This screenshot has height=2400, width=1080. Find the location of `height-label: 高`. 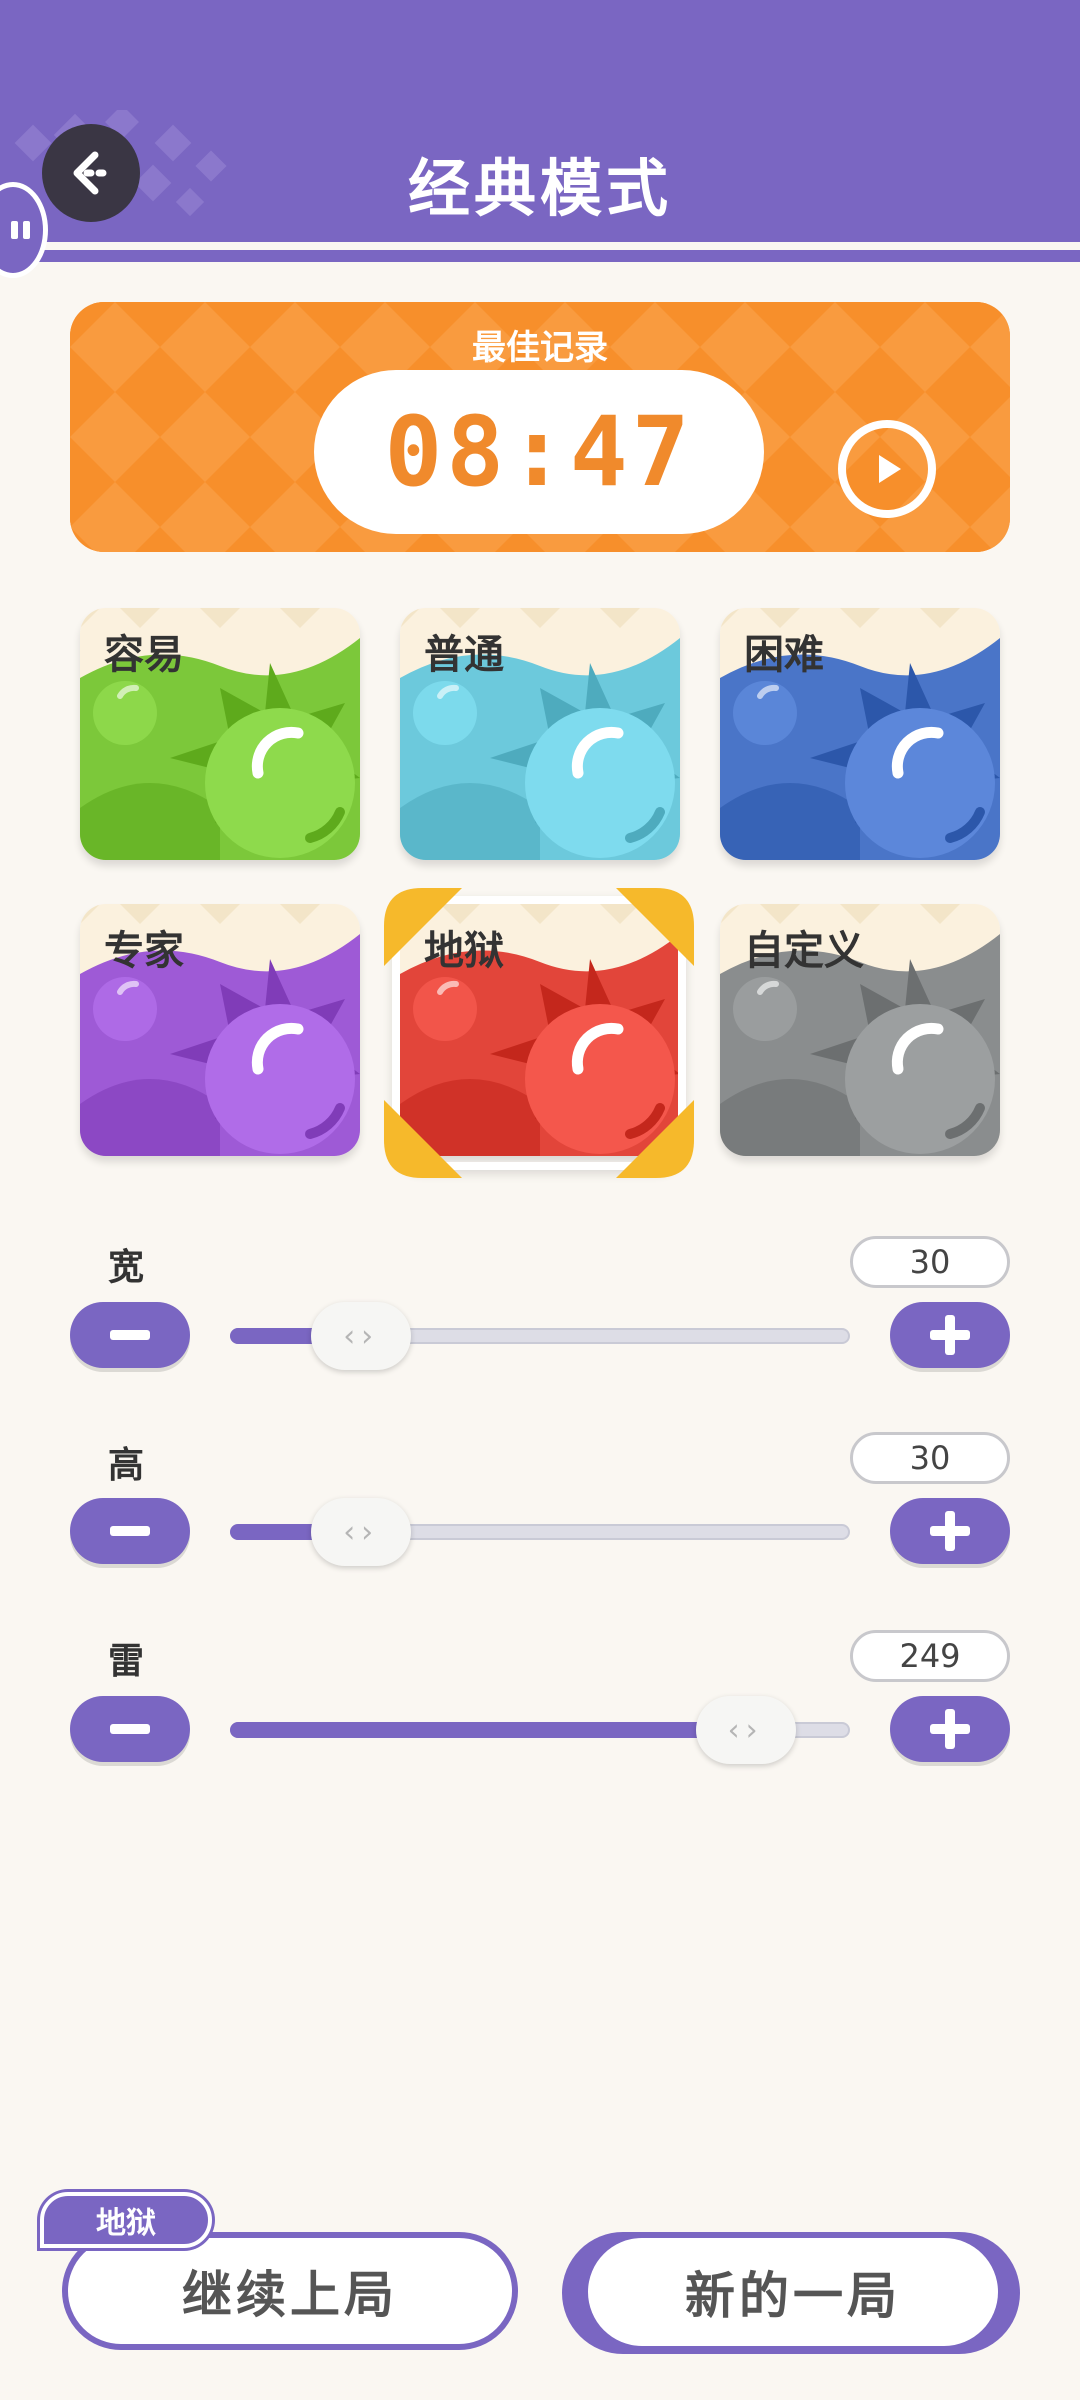

height-label: 高 is located at coordinates (126, 1465).